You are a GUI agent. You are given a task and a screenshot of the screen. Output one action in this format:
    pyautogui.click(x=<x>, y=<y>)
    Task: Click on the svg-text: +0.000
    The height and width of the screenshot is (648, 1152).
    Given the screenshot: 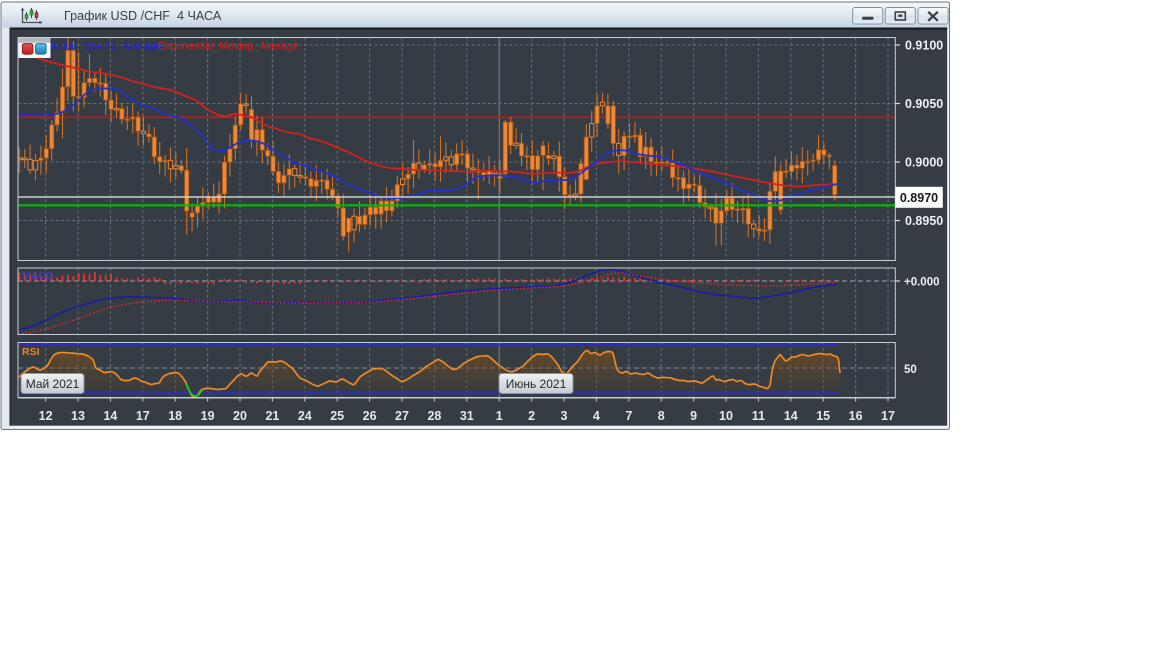 What is the action you would take?
    pyautogui.click(x=922, y=283)
    